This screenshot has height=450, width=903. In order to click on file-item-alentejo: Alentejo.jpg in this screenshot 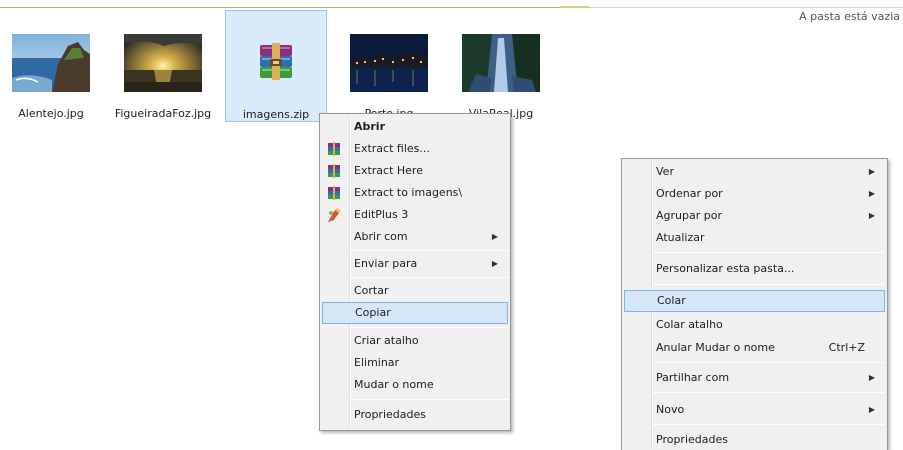, I will do `click(51, 66)`.